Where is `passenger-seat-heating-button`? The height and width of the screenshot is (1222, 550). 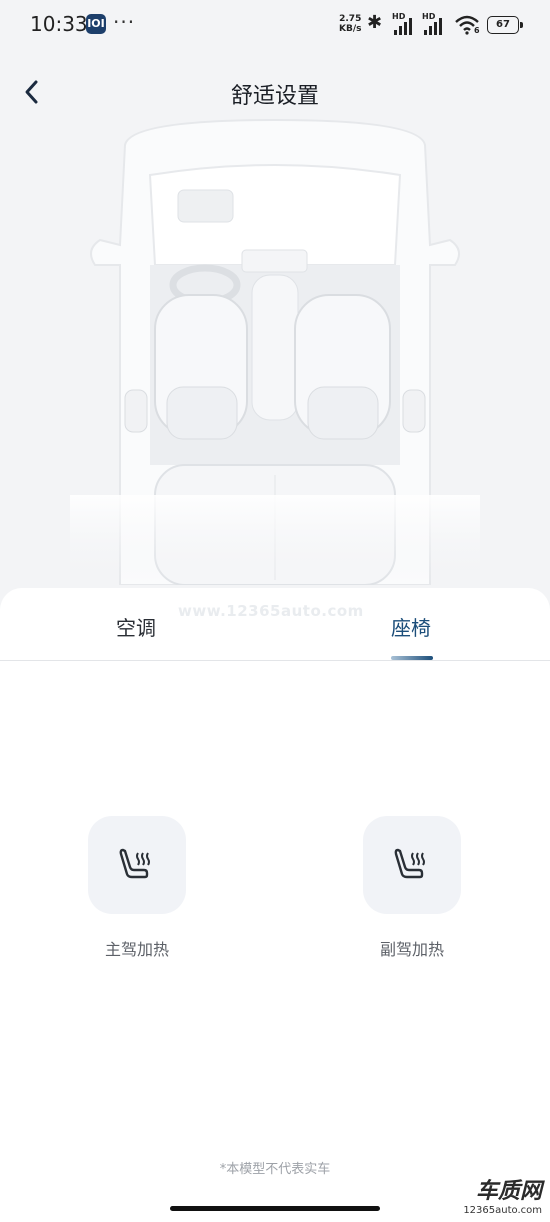
passenger-seat-heating-button is located at coordinates (412, 865).